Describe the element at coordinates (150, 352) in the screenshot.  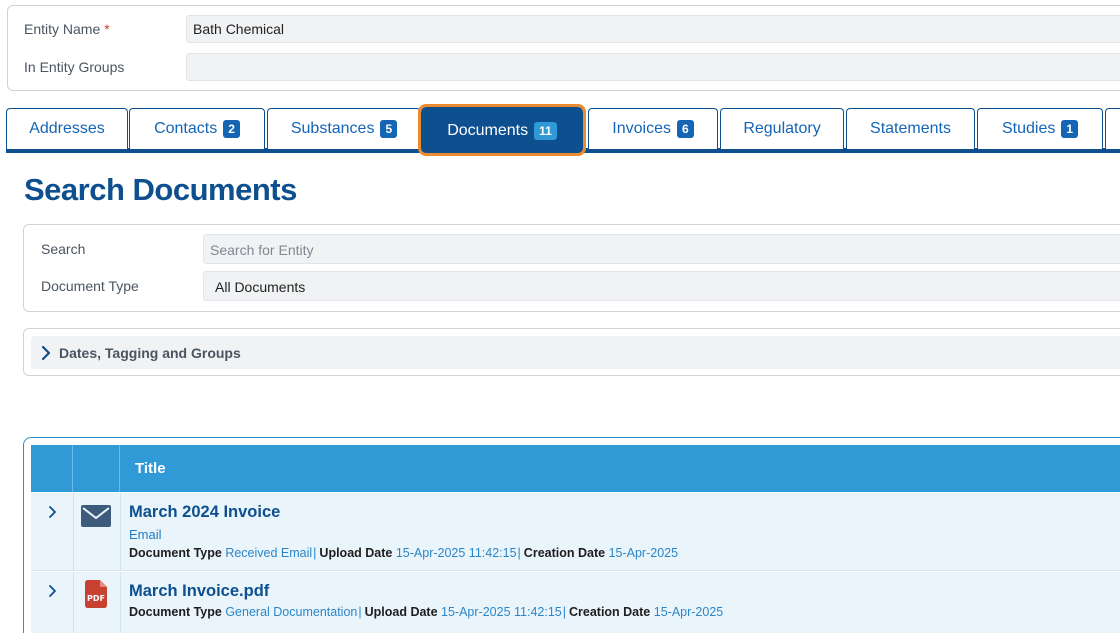
I see `filters-title: Dates, Tagging and Groups` at that location.